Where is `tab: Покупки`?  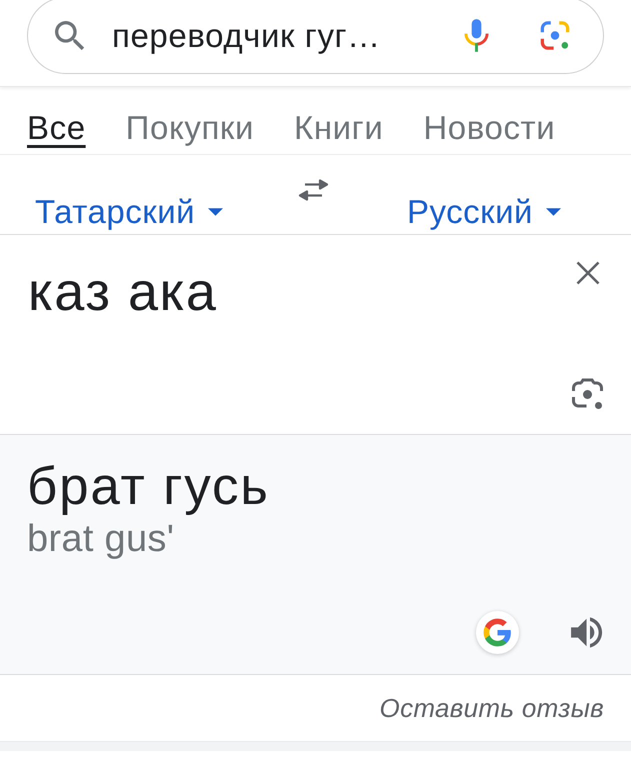
tab: Покупки is located at coordinates (190, 128).